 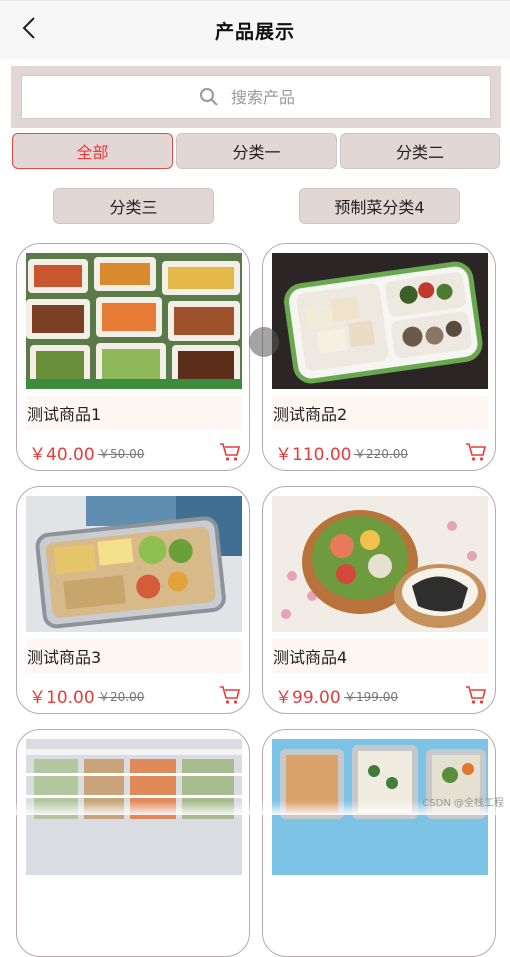 What do you see at coordinates (371, 697) in the screenshot?
I see `product-original-price: ￥199.00` at bounding box center [371, 697].